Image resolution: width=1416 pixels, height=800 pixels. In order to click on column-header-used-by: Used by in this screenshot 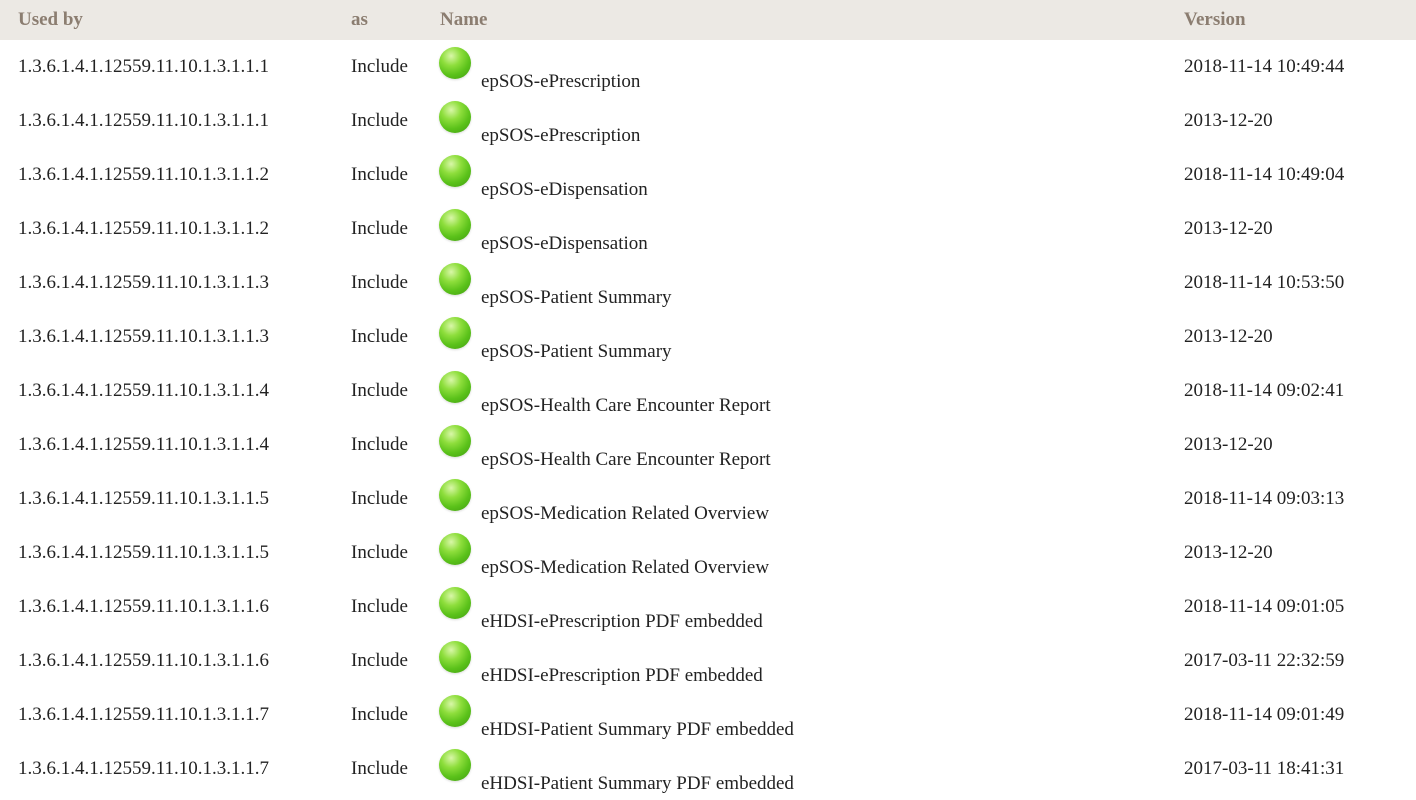, I will do `click(174, 20)`.